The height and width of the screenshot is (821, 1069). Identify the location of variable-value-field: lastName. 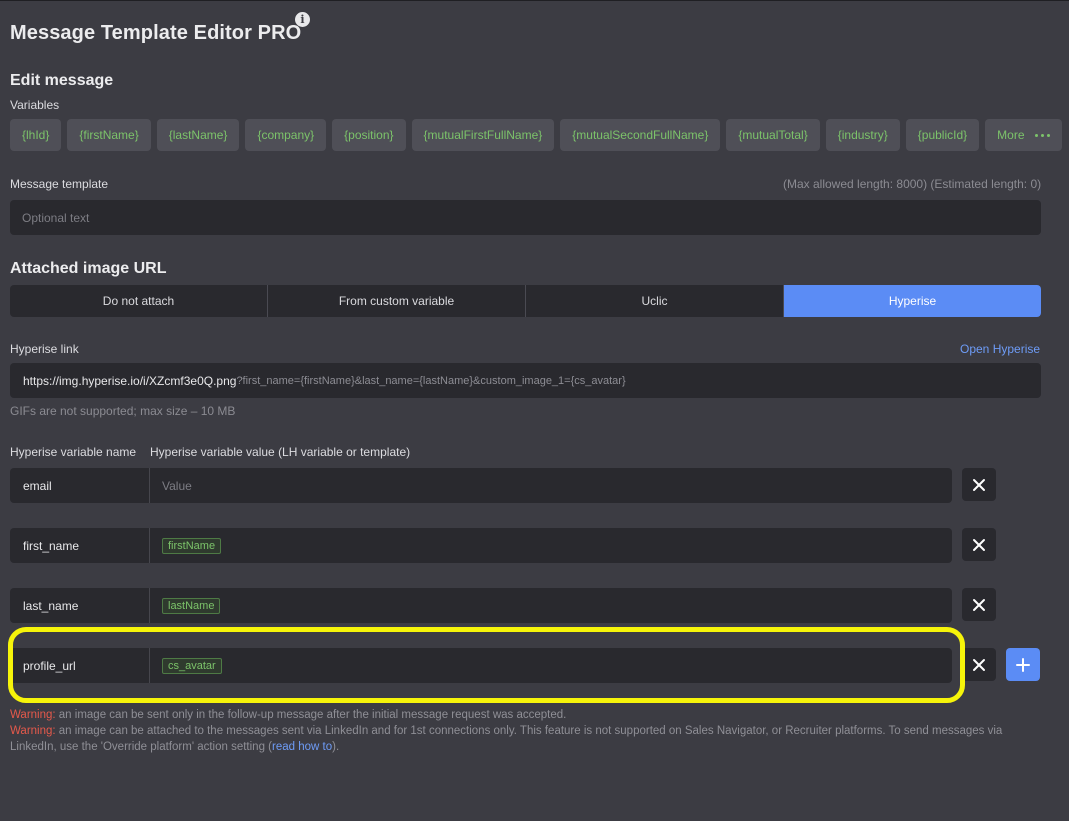
(185, 605).